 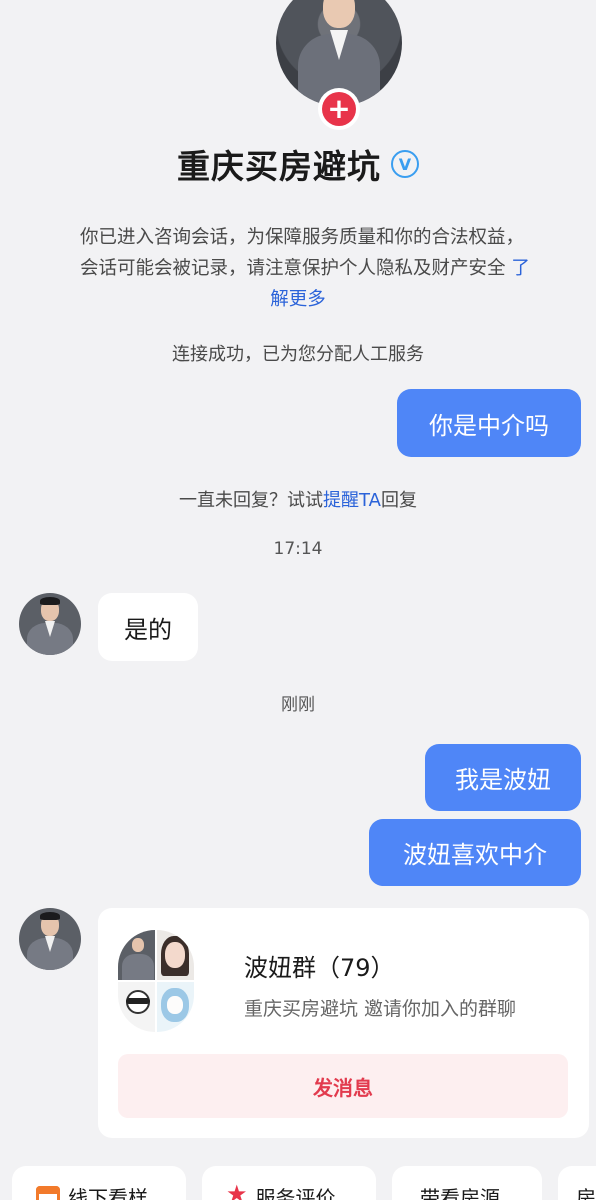 What do you see at coordinates (48, 1193) in the screenshot?
I see `calendar-icon` at bounding box center [48, 1193].